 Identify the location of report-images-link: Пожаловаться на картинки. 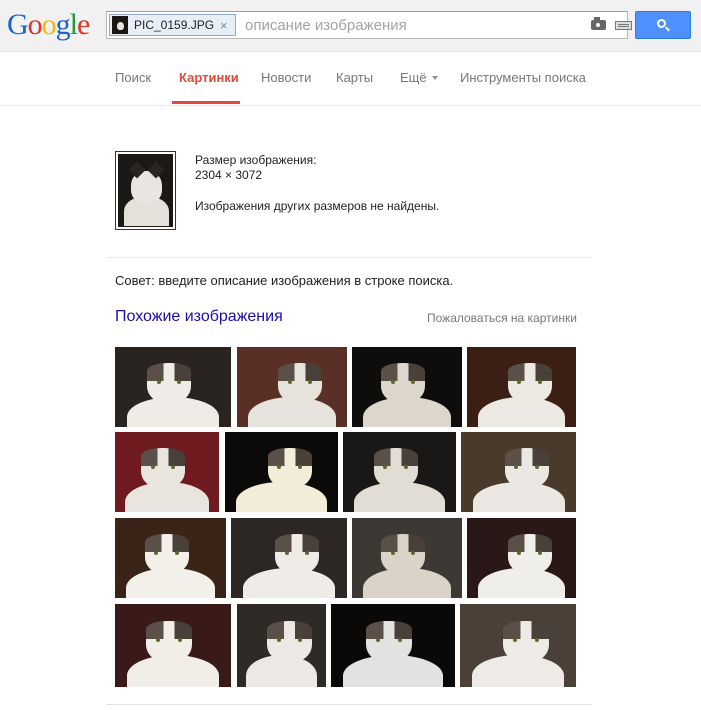
(502, 318).